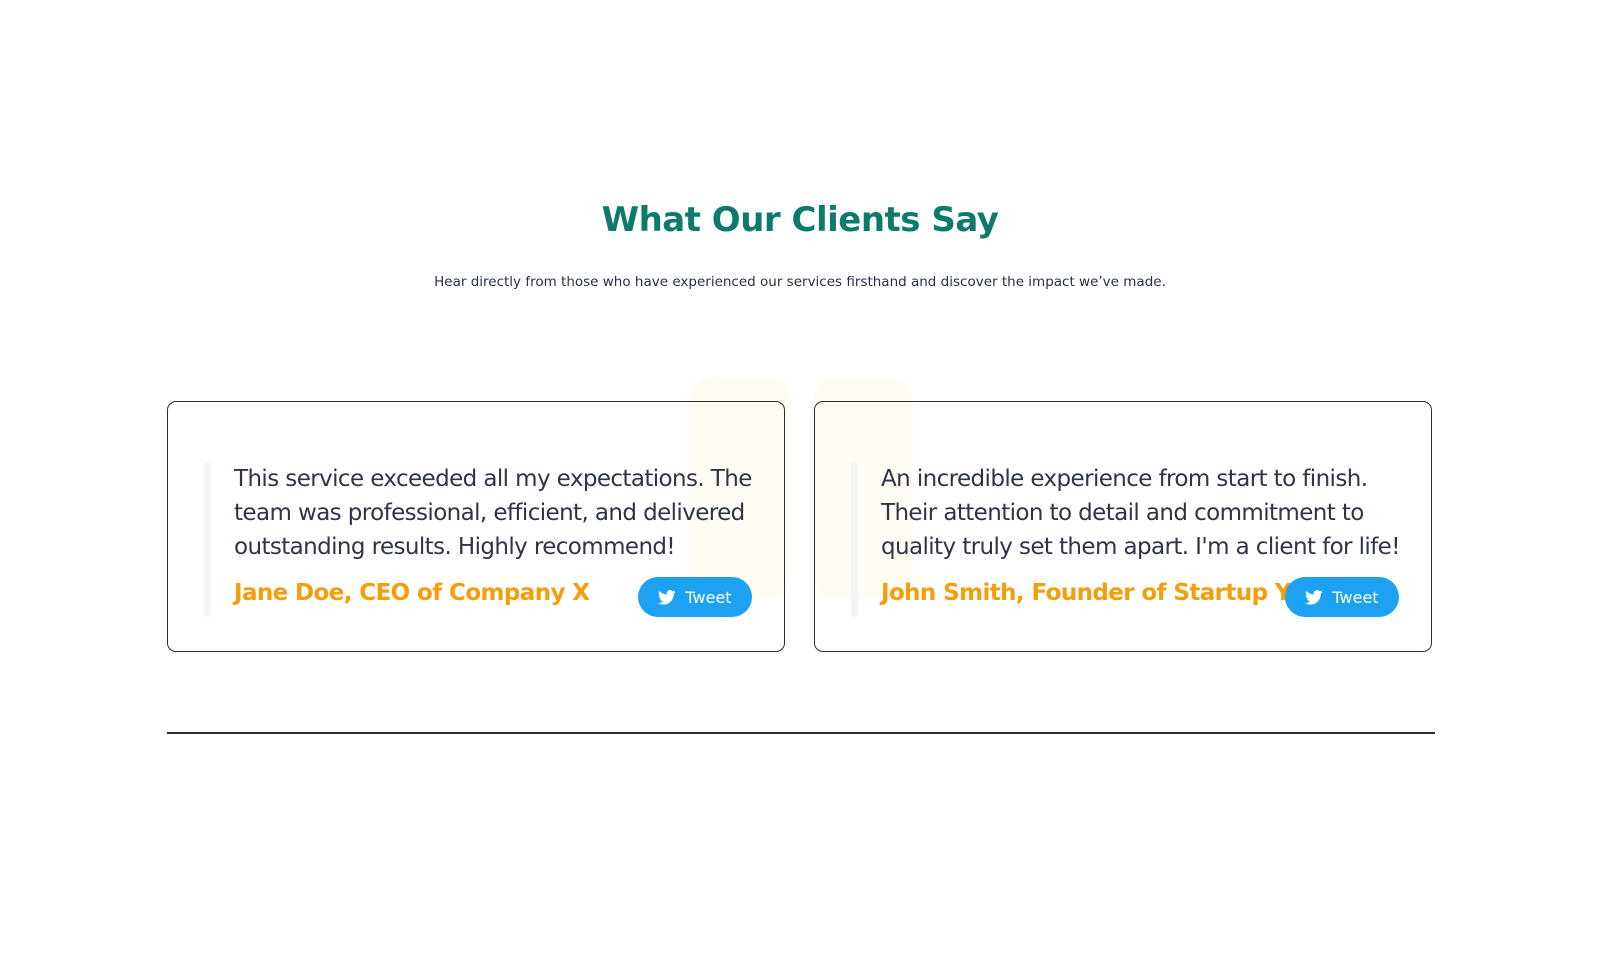  I want to click on section-divider, so click(801, 733).